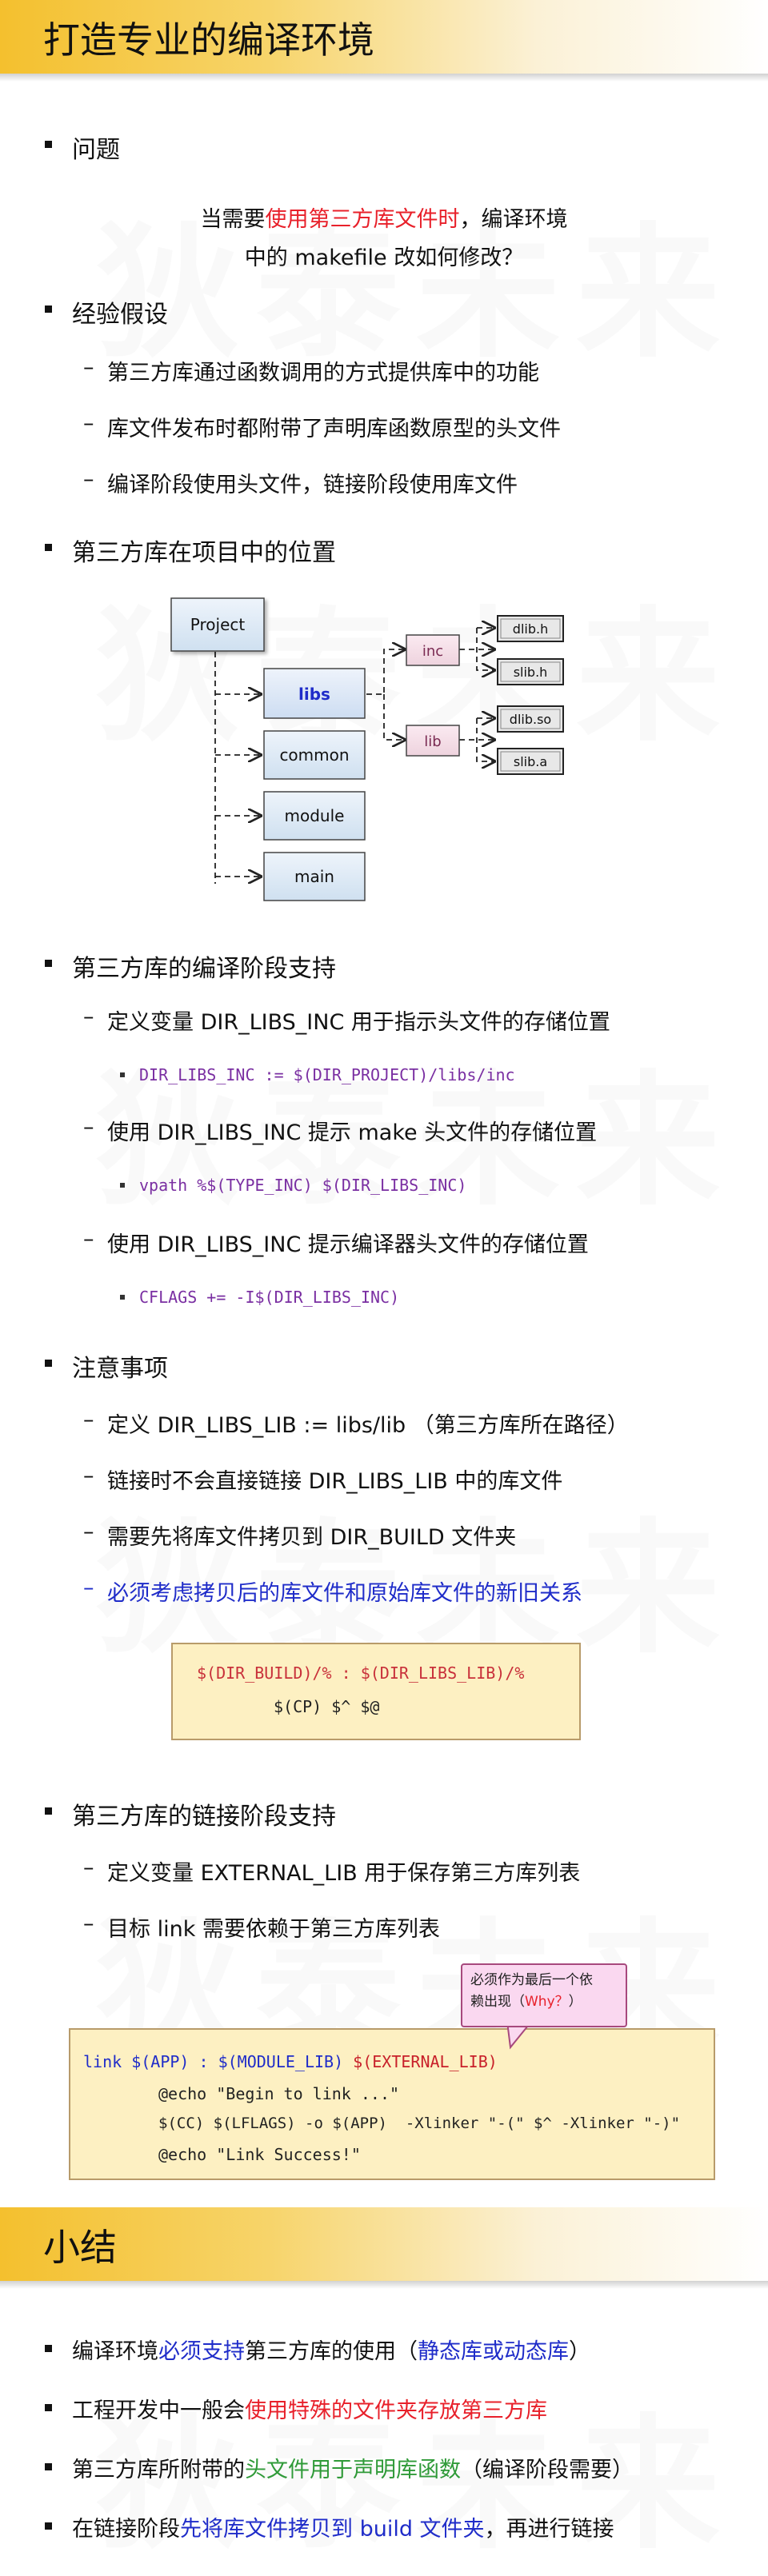 Image resolution: width=768 pixels, height=2576 pixels. Describe the element at coordinates (531, 673) in the screenshot. I see `node-slib-h: slib.h` at that location.